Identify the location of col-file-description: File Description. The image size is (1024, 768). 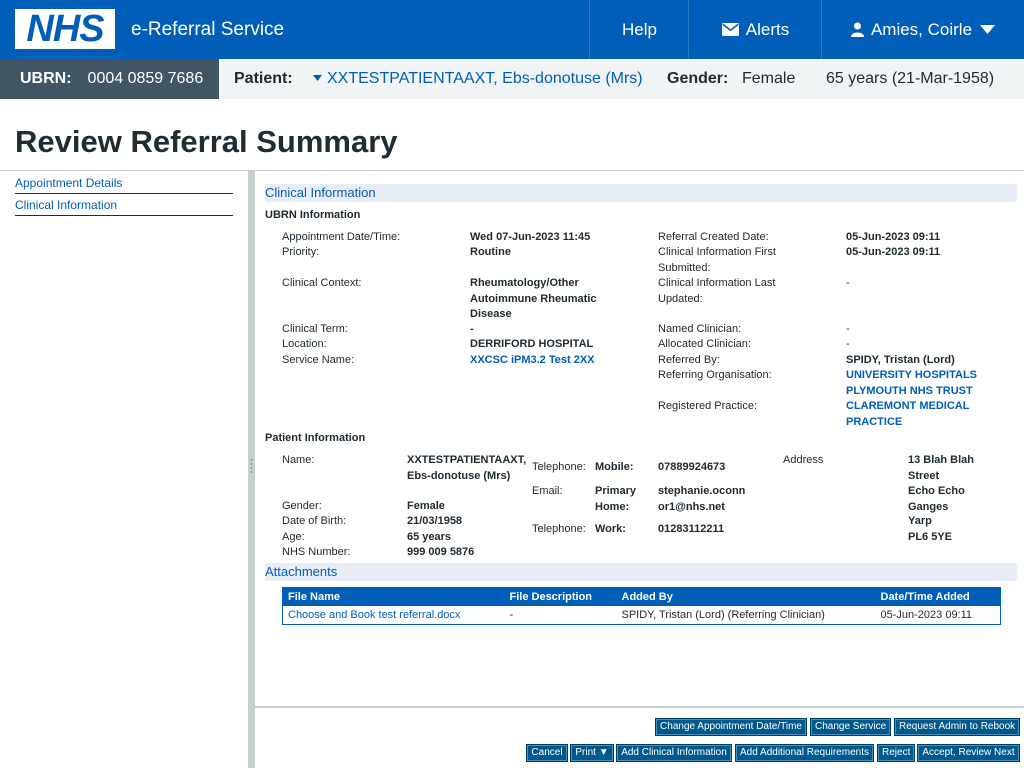
(560, 596).